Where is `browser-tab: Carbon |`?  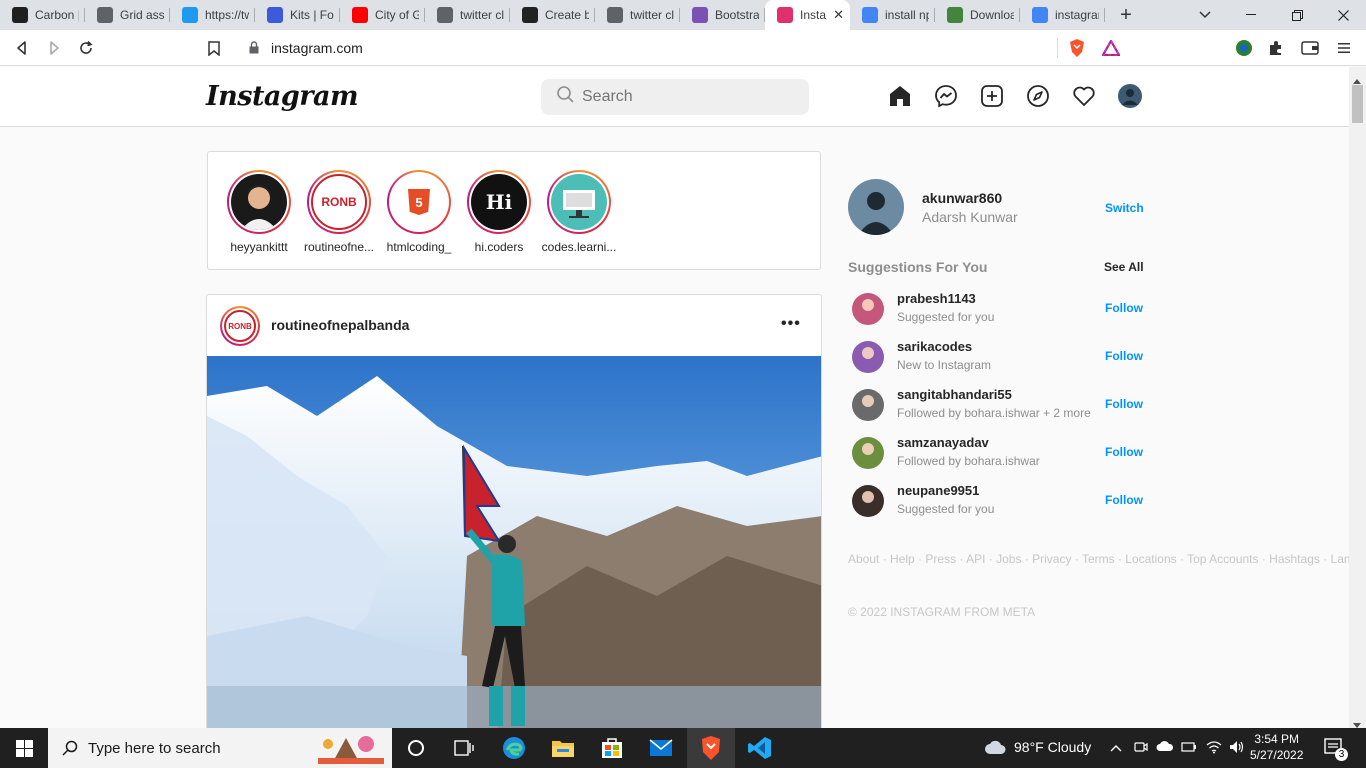 browser-tab: Carbon | is located at coordinates (42, 15).